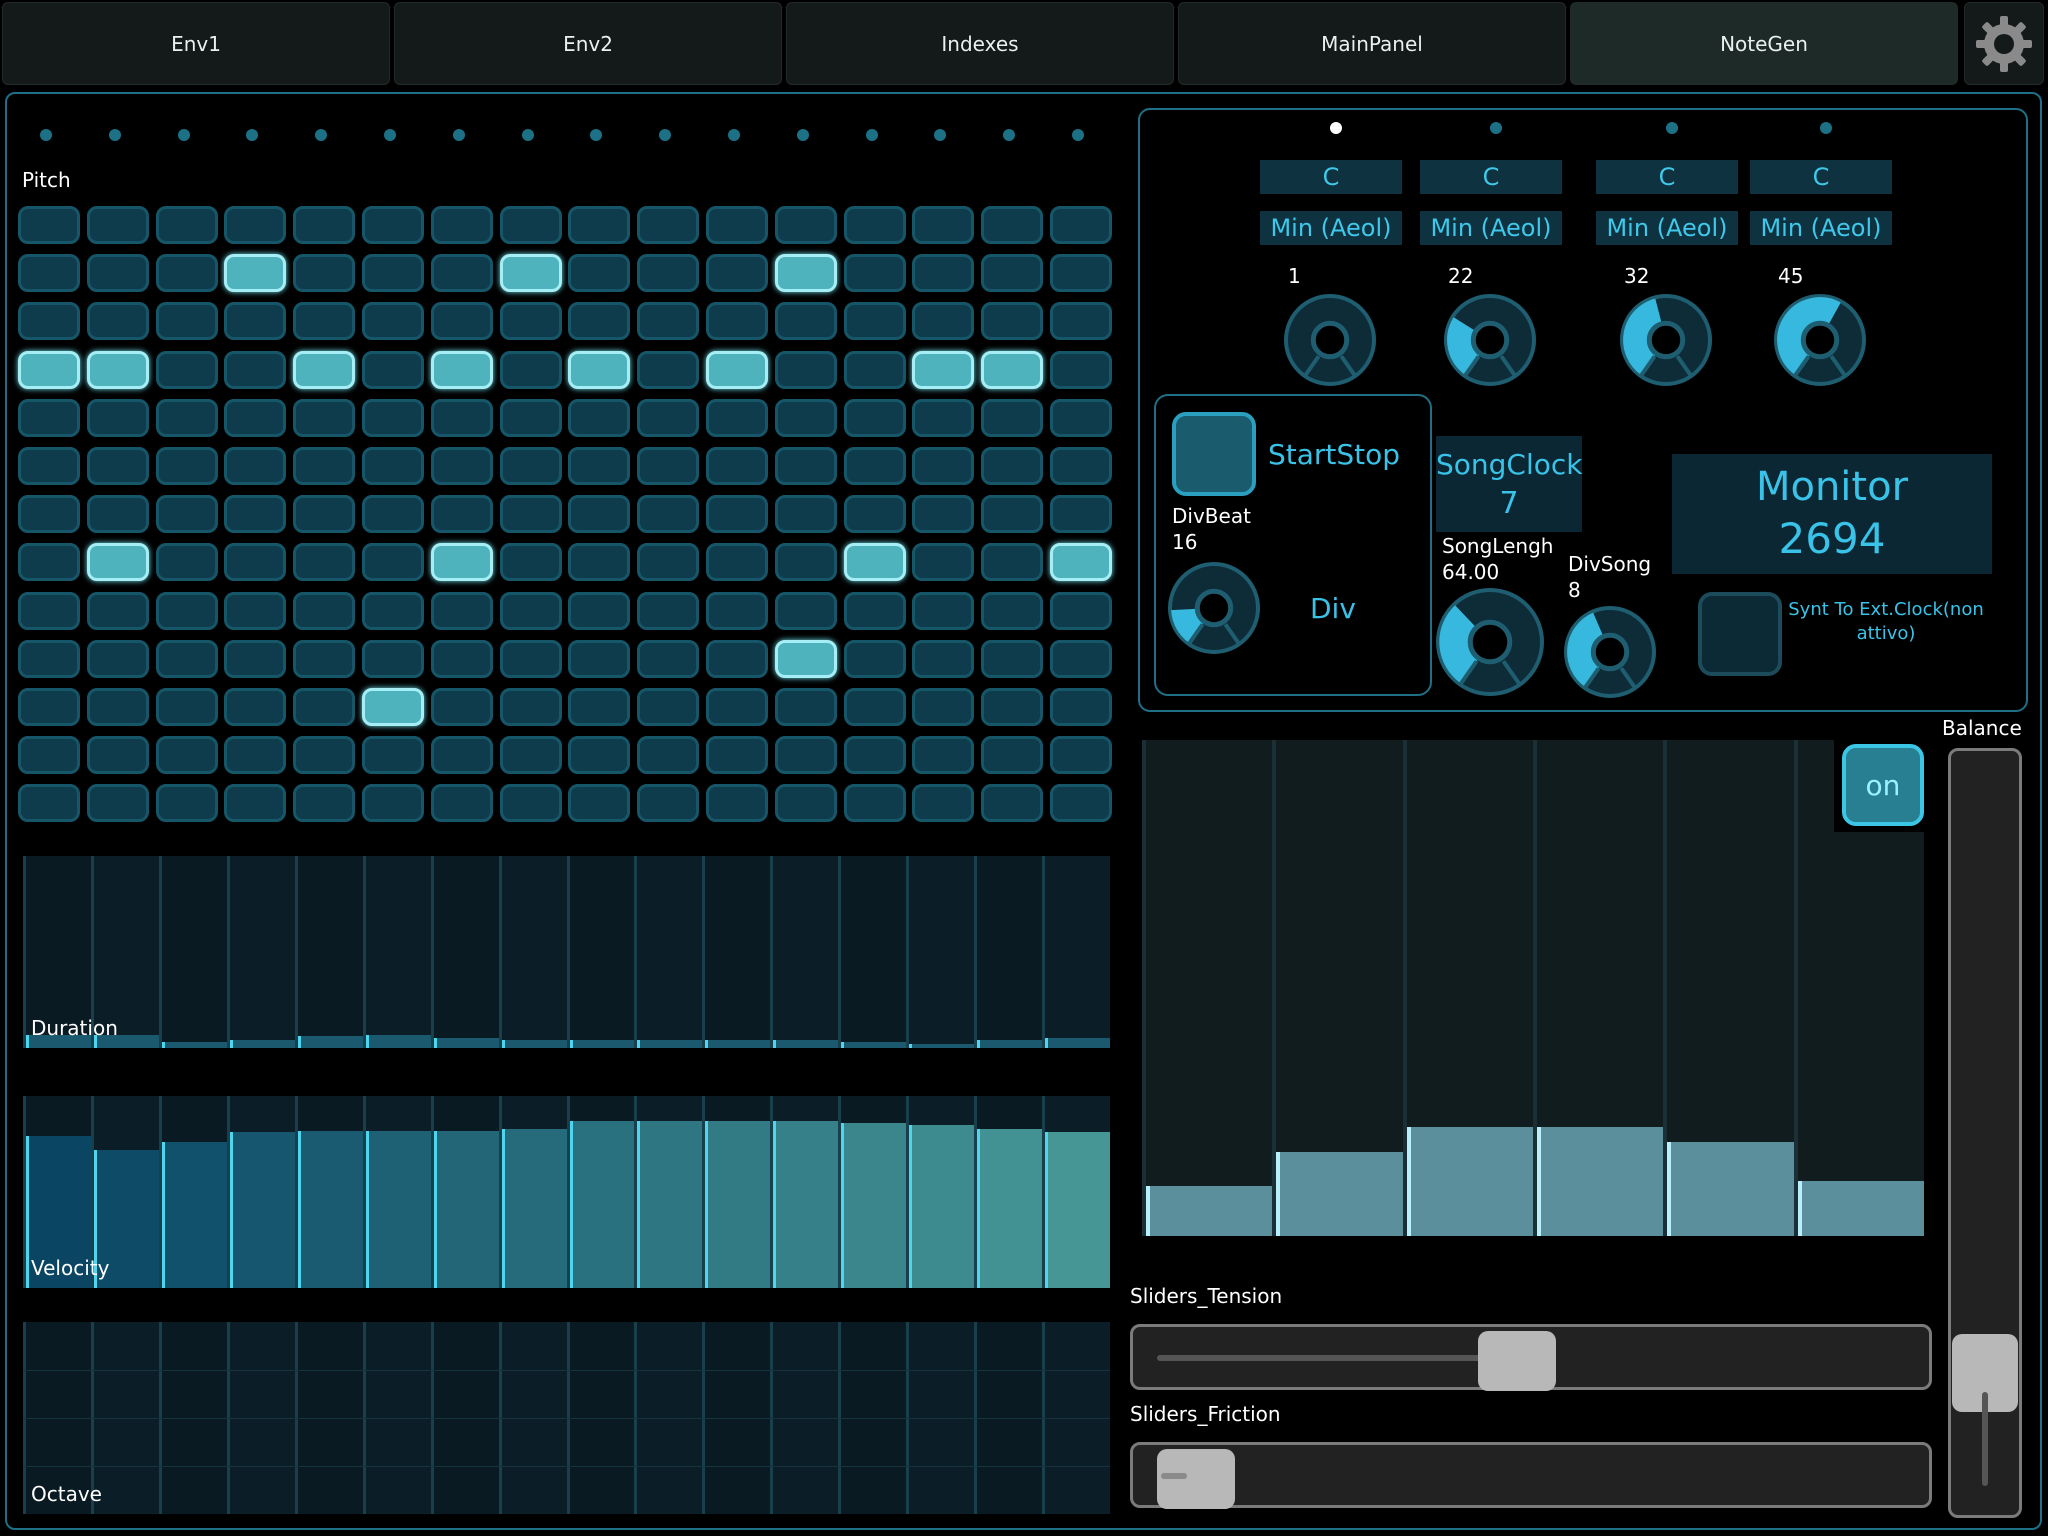  Describe the element at coordinates (1467, 988) in the screenshot. I see `envelope-column` at that location.